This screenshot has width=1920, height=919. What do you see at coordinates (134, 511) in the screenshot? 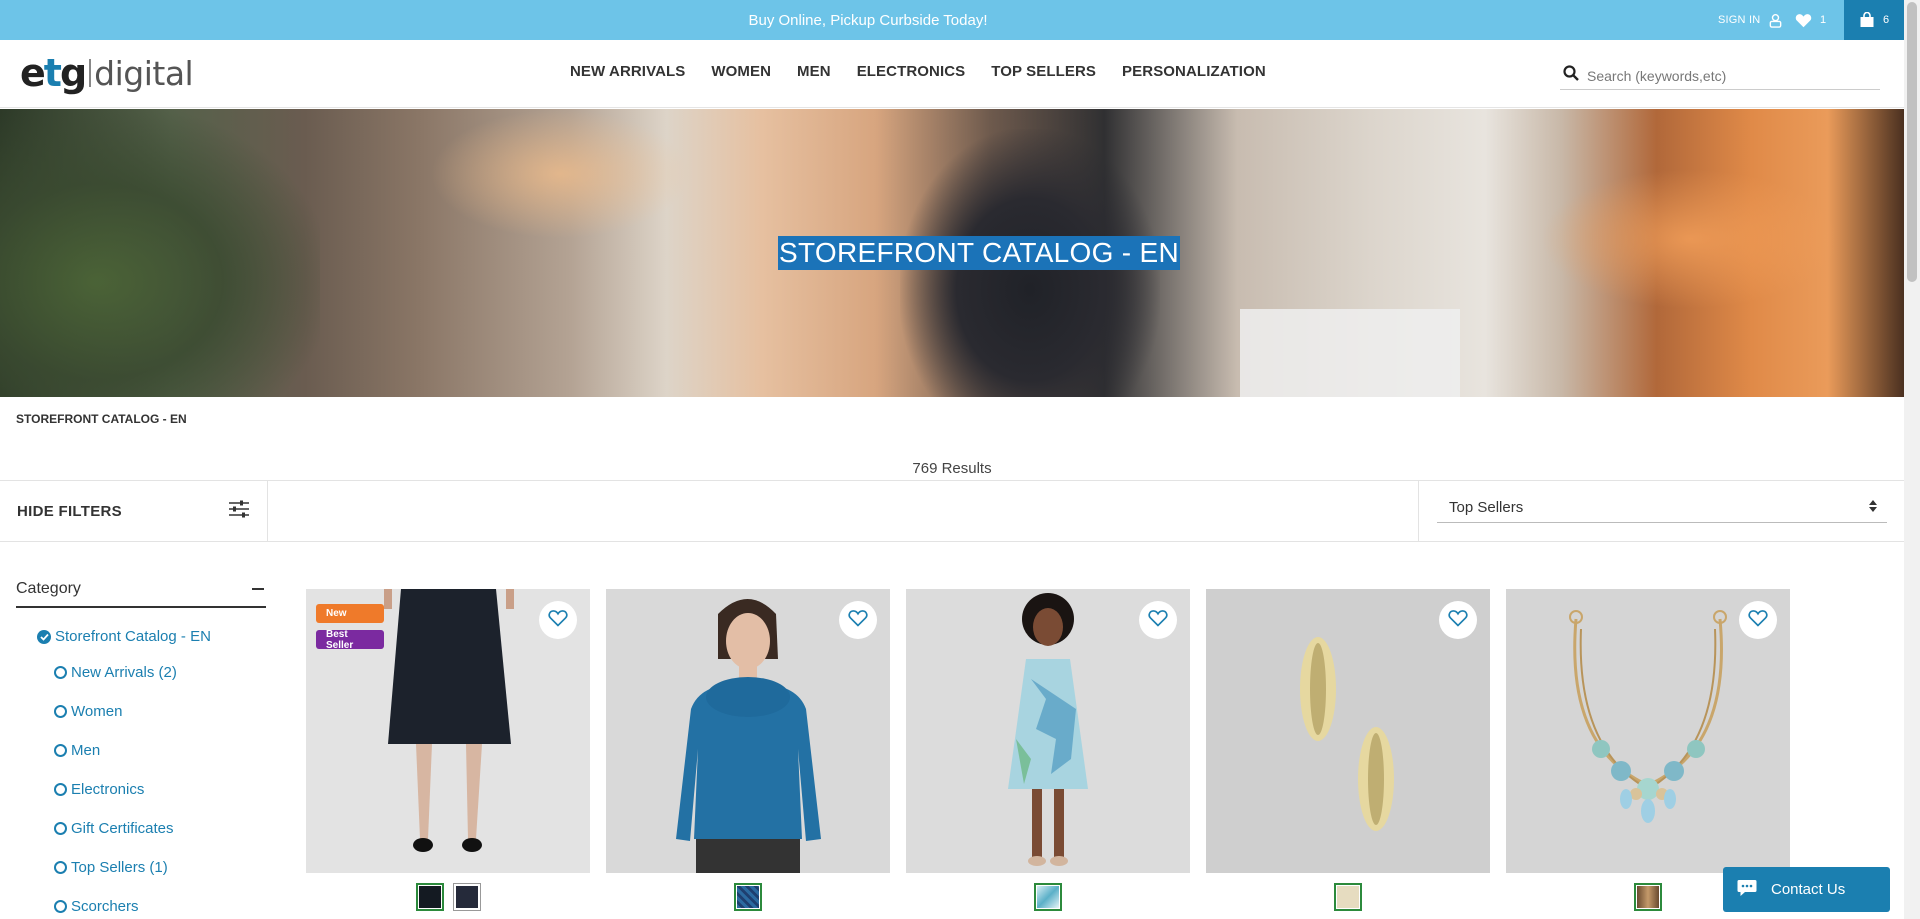
I see `hide-filters-button: HIDE FILTERS` at bounding box center [134, 511].